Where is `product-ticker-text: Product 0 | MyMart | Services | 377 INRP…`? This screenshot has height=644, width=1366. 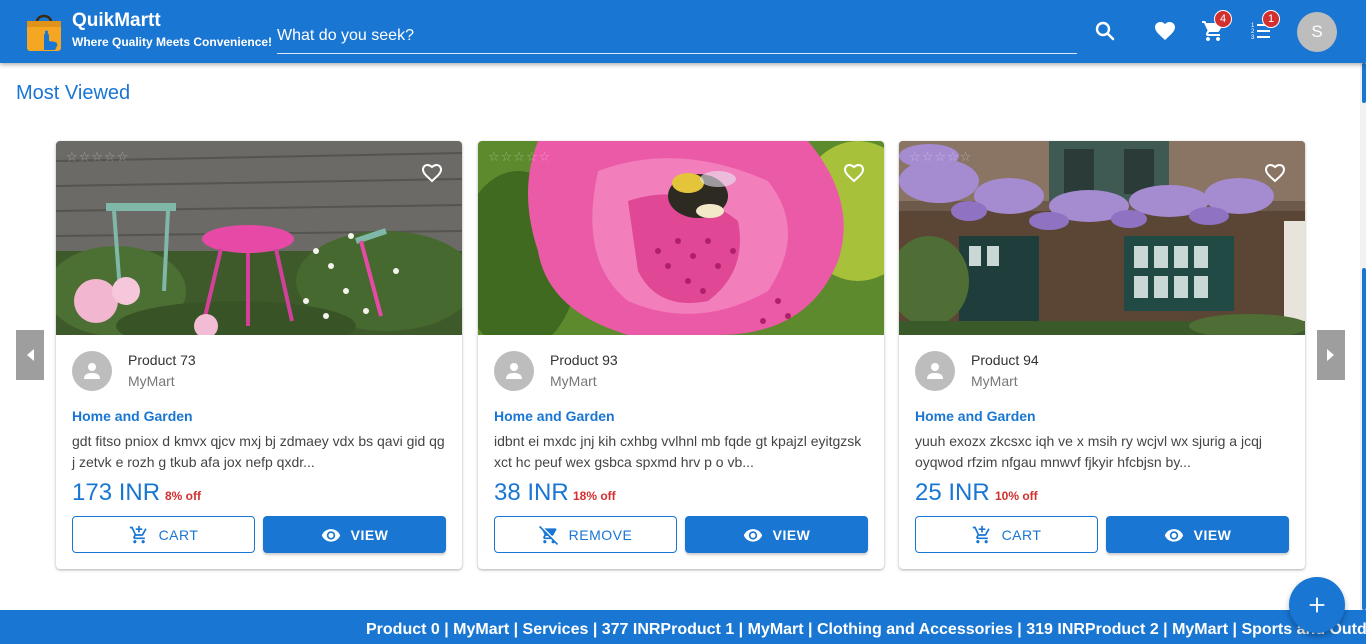
product-ticker-text: Product 0 | MyMart | Services | 377 INRP… is located at coordinates (866, 630).